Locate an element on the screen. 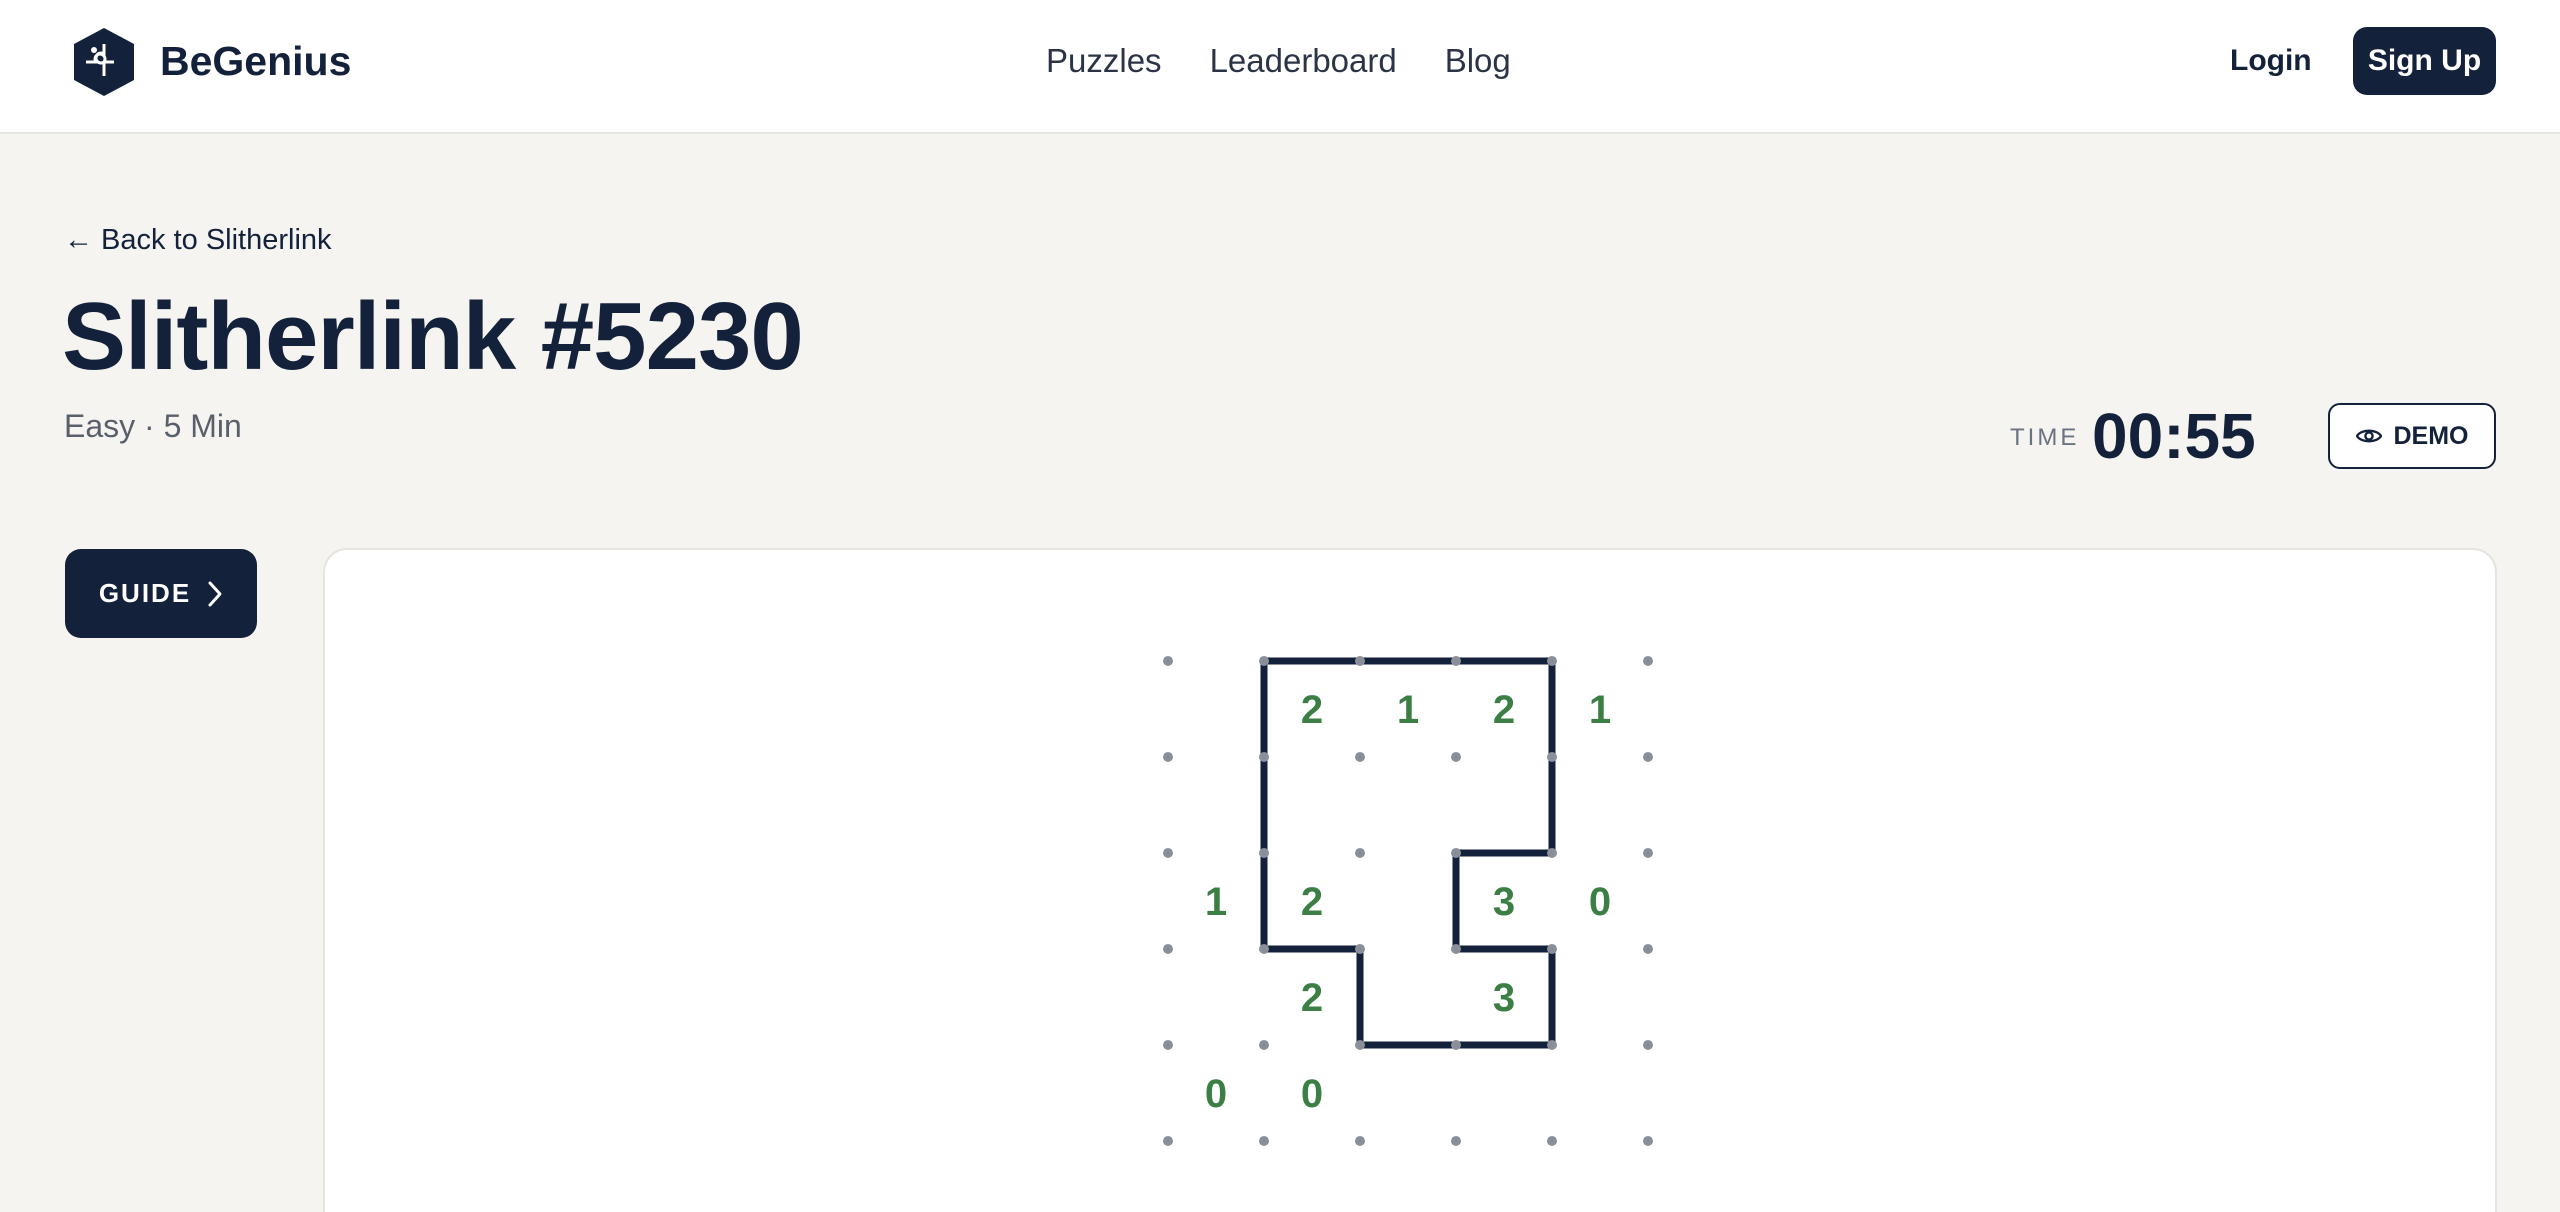 Image resolution: width=2560 pixels, height=1212 pixels. back-to-slitherlink-link: ← Back to Slitherlink is located at coordinates (198, 240).